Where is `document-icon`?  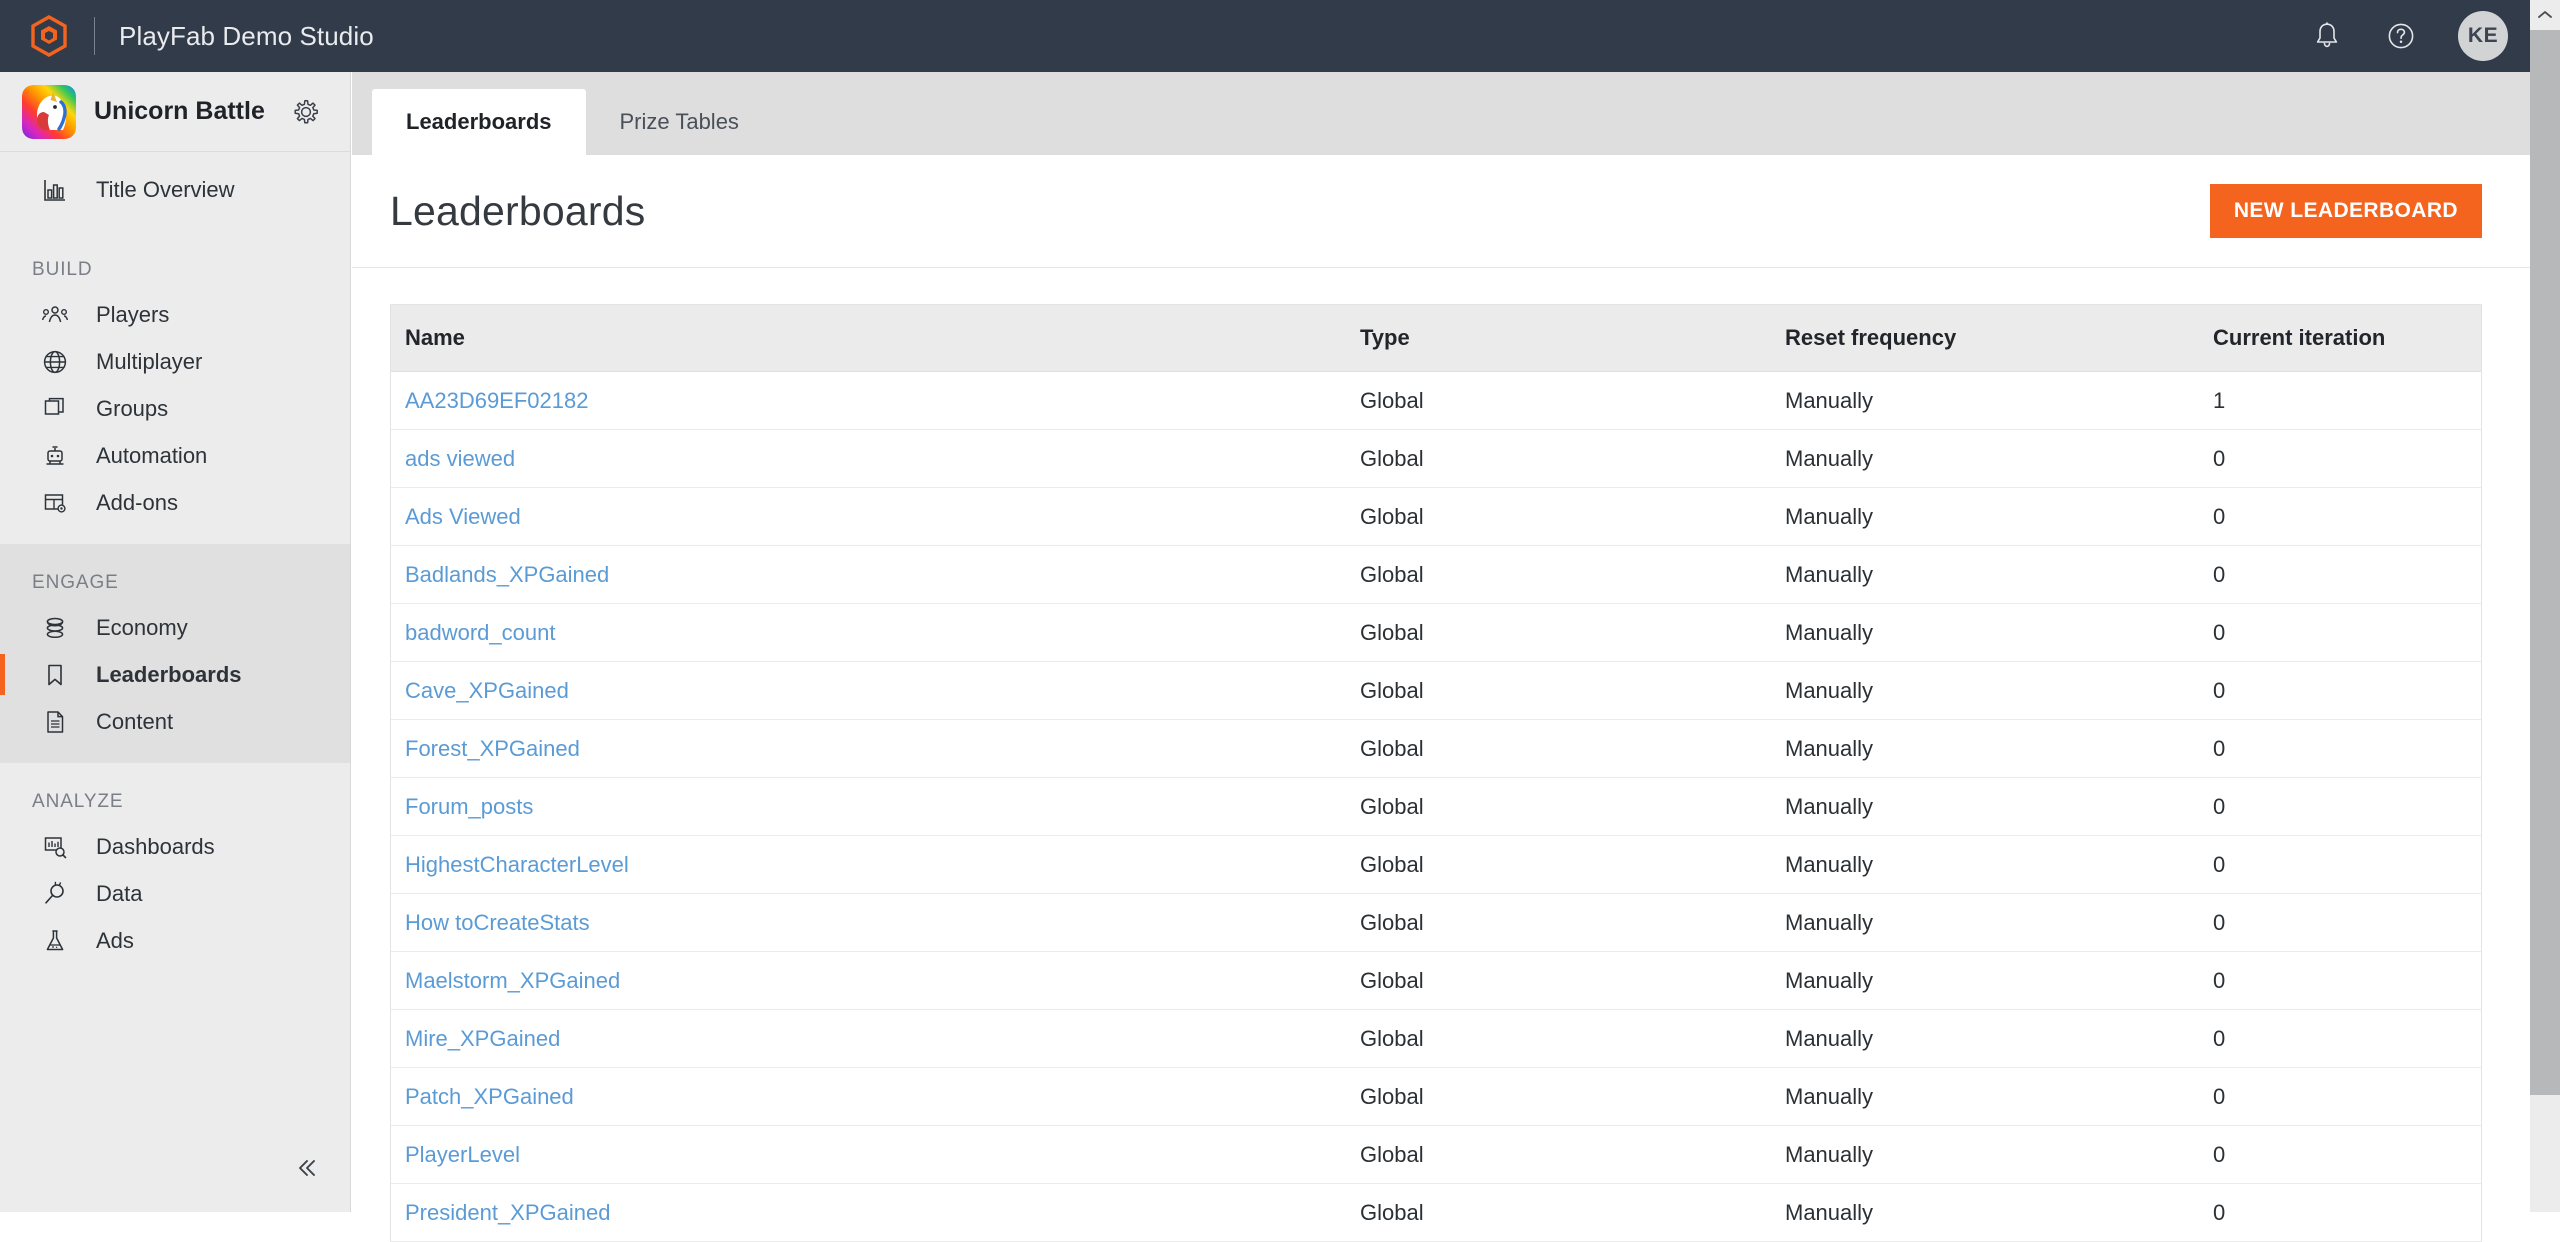 document-icon is located at coordinates (55, 722).